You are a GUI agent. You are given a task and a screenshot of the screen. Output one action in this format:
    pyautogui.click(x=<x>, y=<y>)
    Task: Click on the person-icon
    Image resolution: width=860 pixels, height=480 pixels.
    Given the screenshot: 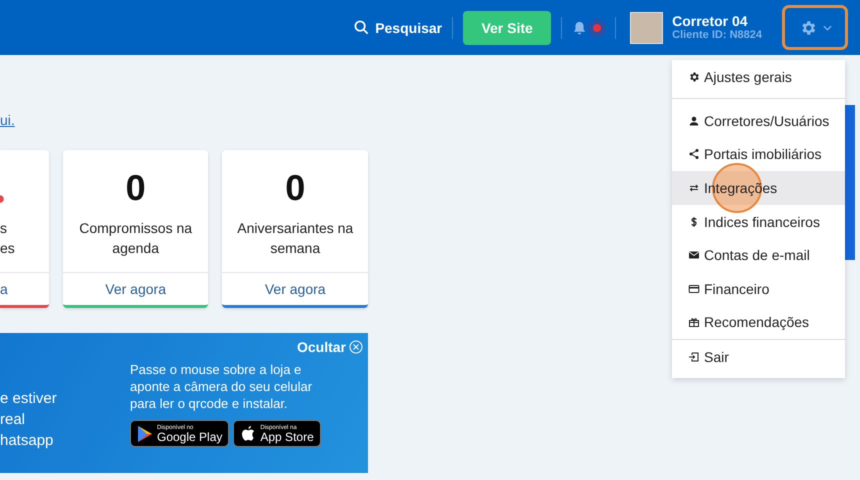 What is the action you would take?
    pyautogui.click(x=694, y=120)
    